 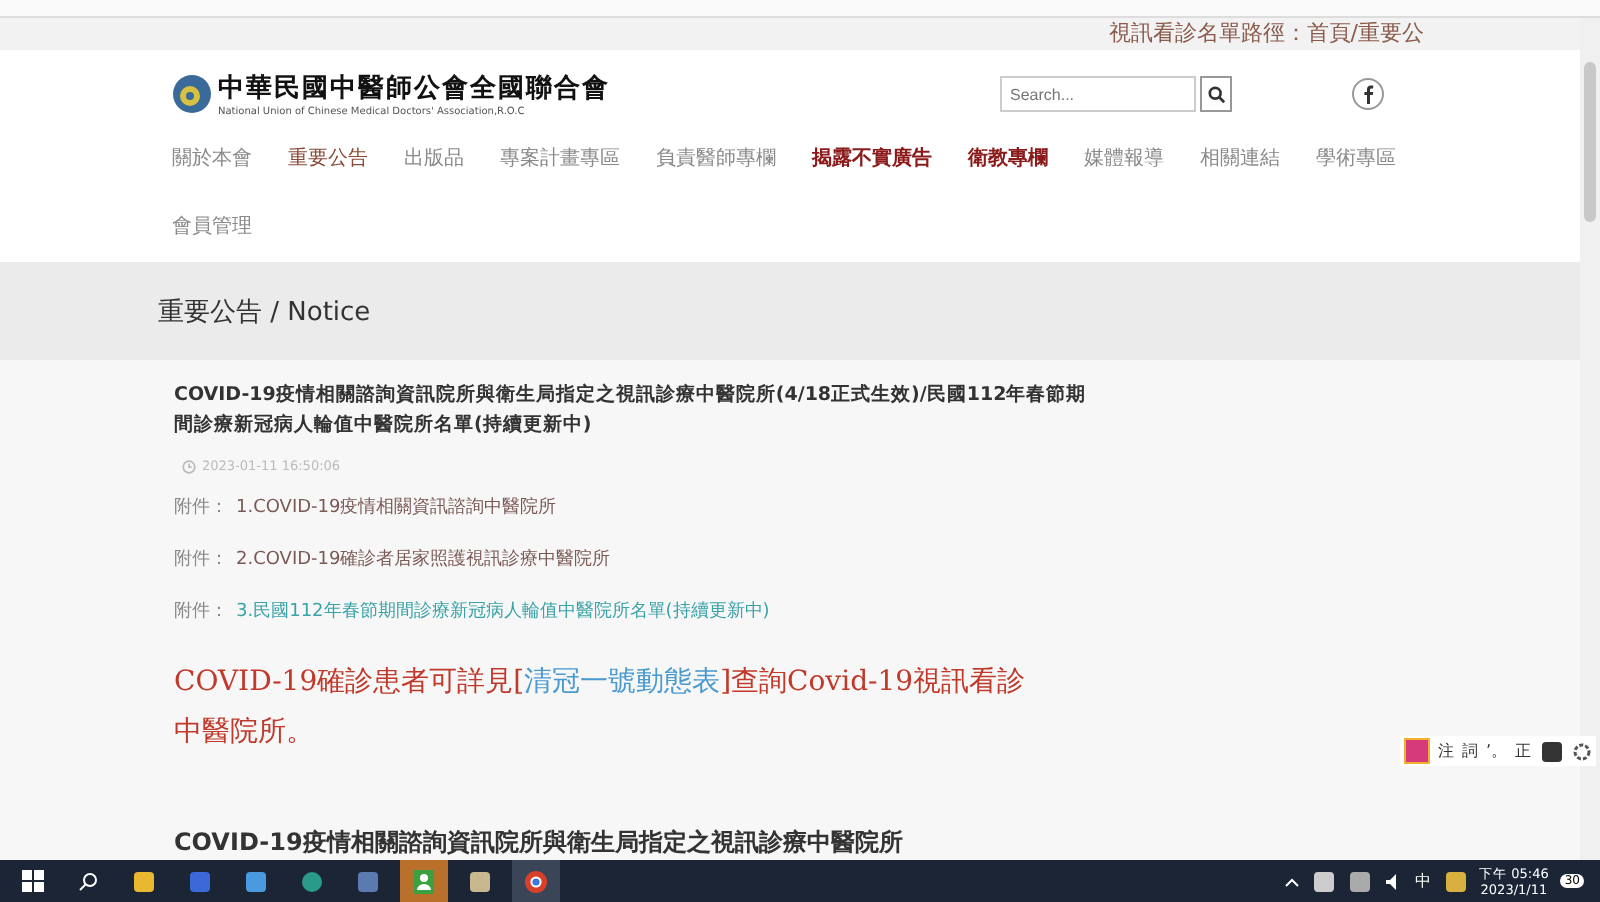 I want to click on nav-link: 相關連結, so click(x=1258, y=160).